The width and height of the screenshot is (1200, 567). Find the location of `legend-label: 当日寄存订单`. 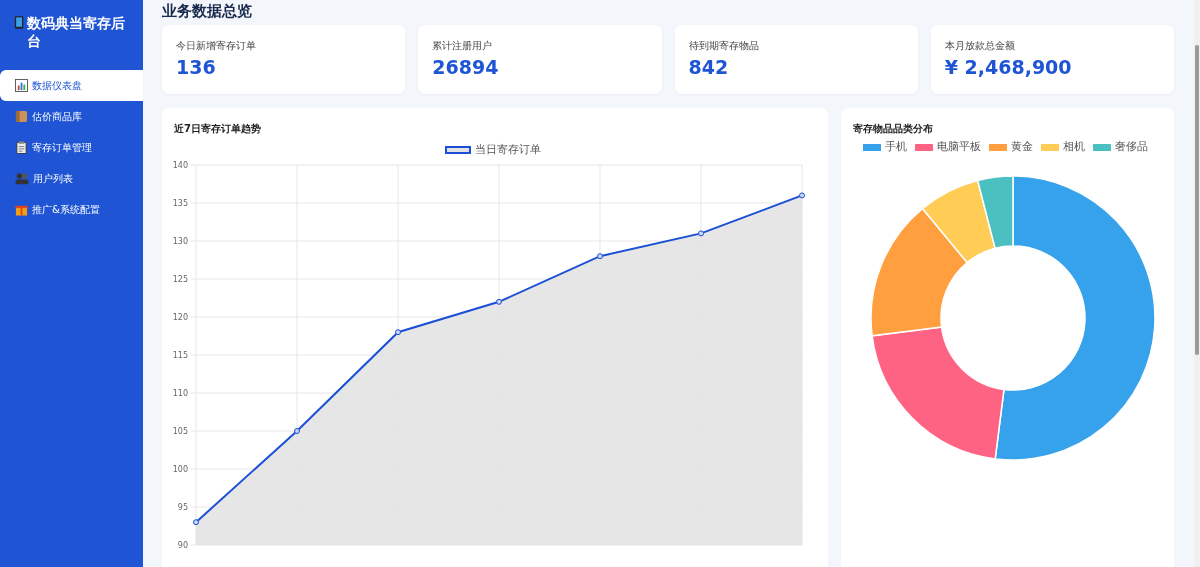

legend-label: 当日寄存订单 is located at coordinates (508, 150).